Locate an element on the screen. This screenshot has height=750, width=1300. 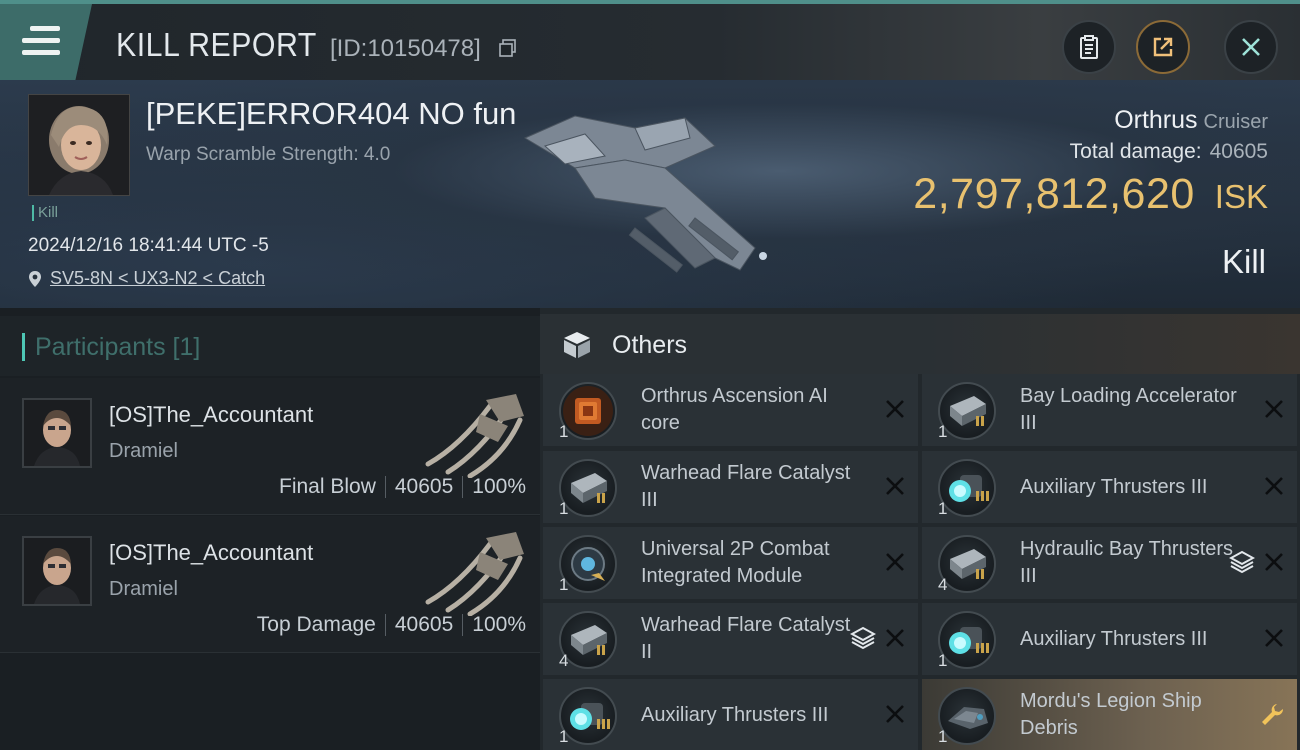
kill-tag: Kill is located at coordinates (45, 213).